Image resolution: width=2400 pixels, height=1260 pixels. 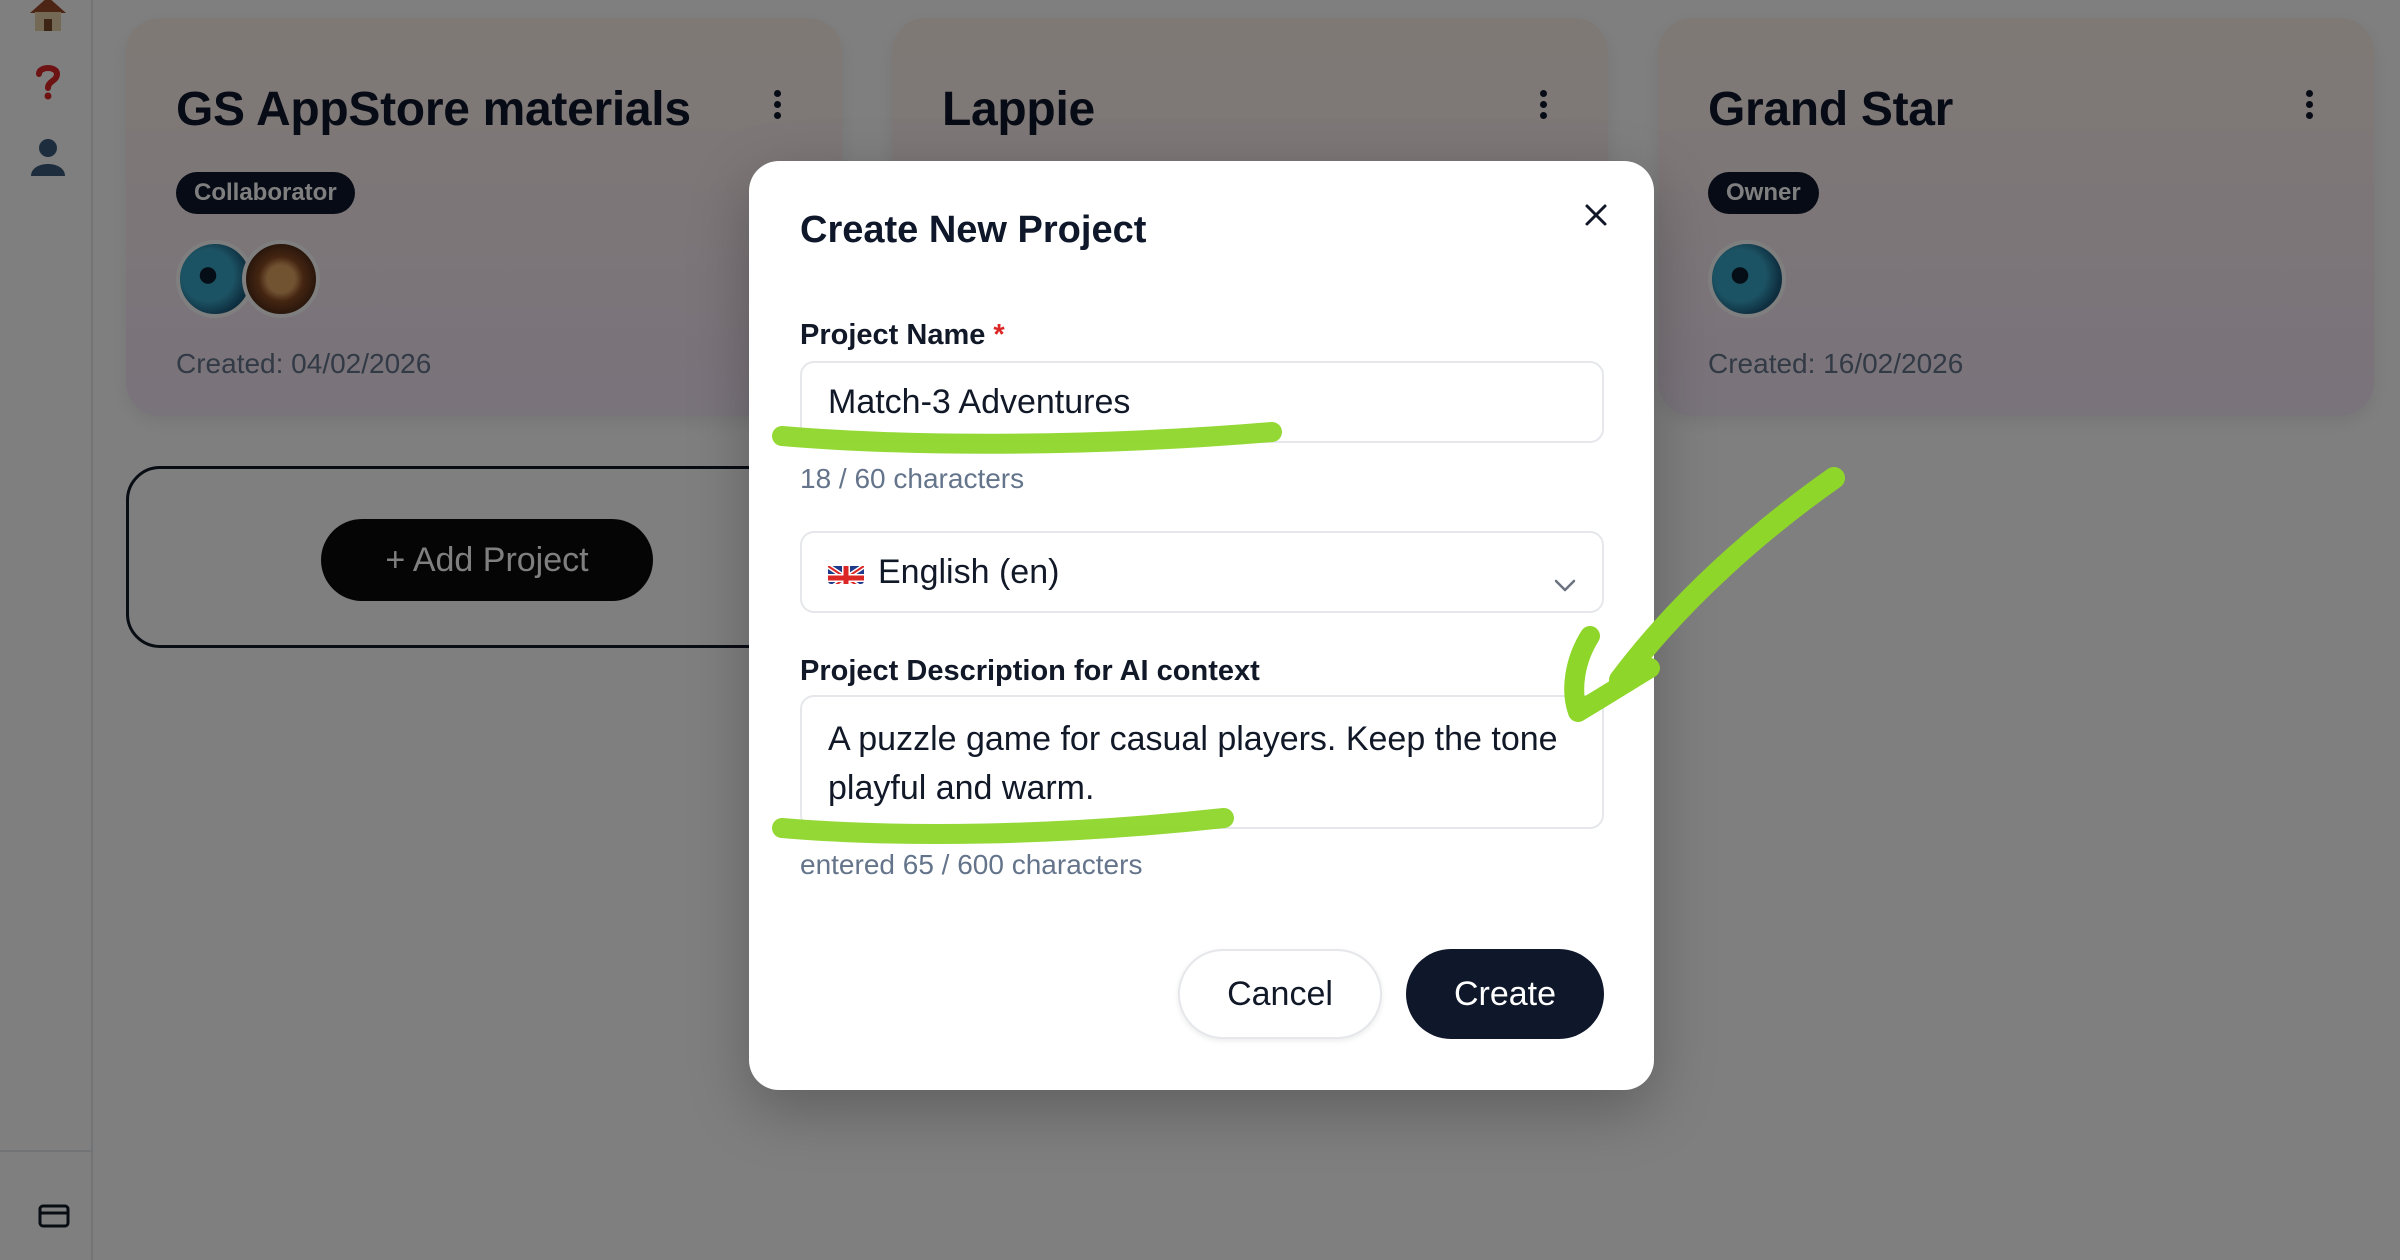 What do you see at coordinates (999, 335) in the screenshot?
I see `required-marker: *` at bounding box center [999, 335].